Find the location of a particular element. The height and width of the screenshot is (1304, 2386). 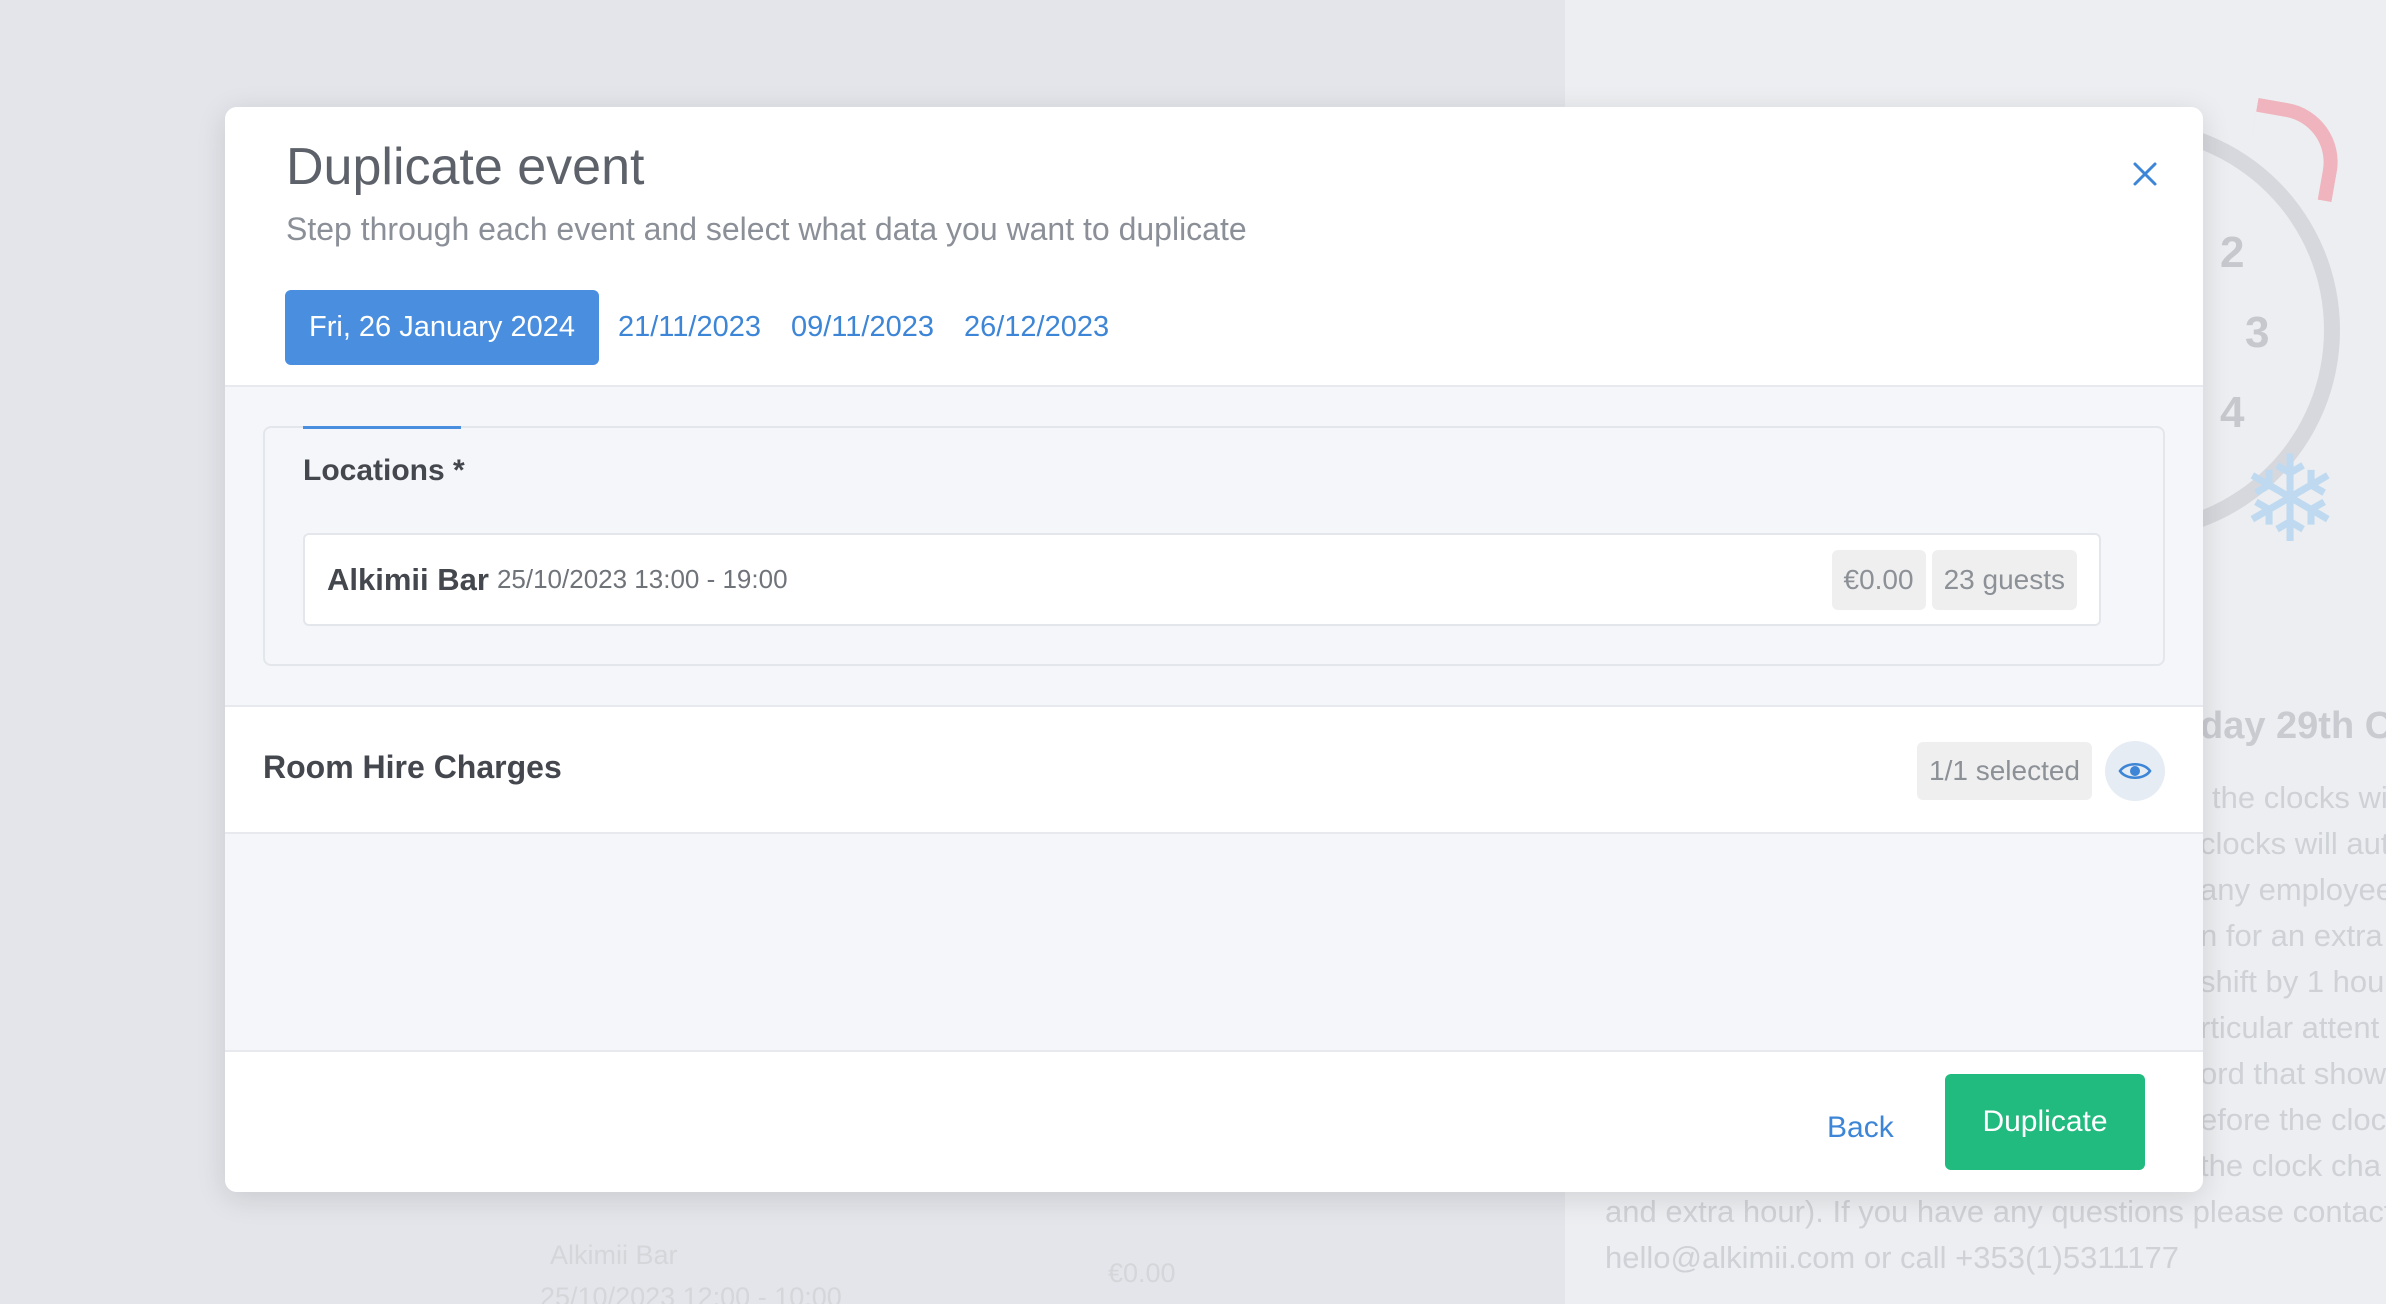

view-room-hire-button is located at coordinates (2135, 771).